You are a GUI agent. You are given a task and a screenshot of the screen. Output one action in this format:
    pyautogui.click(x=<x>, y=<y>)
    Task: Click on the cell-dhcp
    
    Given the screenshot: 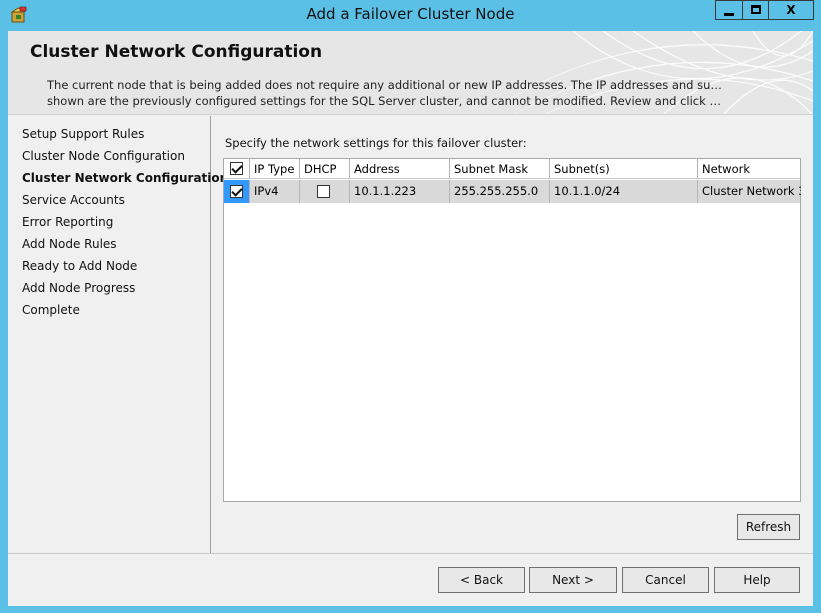 What is the action you would take?
    pyautogui.click(x=325, y=191)
    